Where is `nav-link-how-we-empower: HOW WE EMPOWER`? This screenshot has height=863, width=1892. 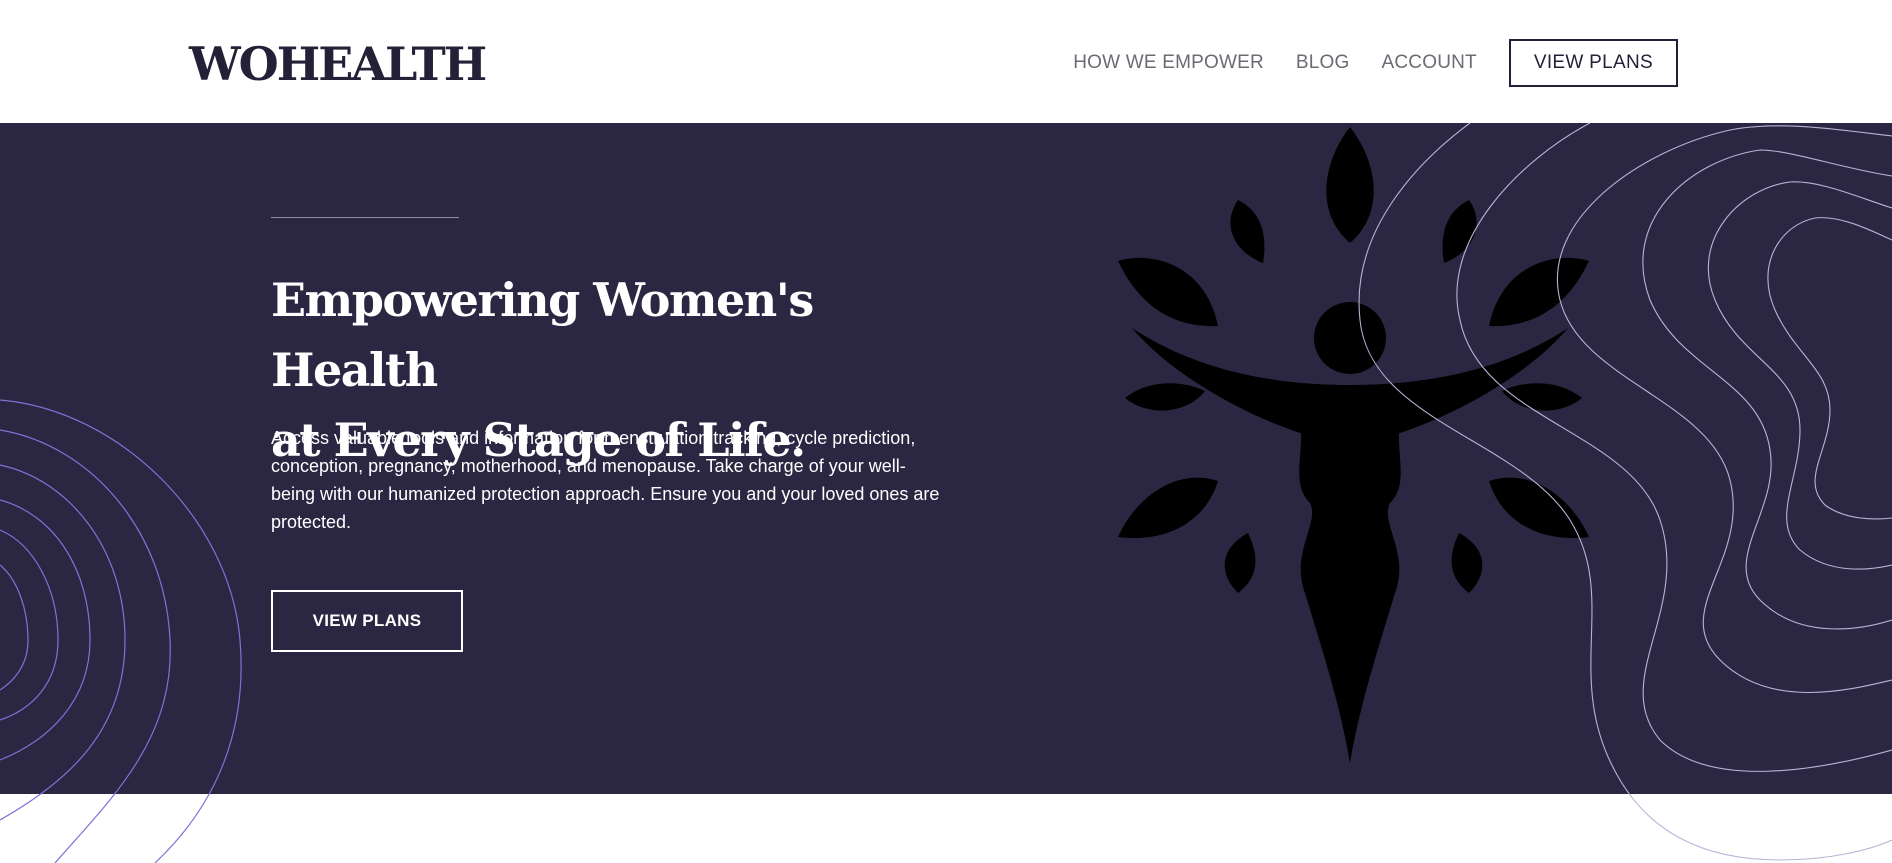
nav-link-how-we-empower: HOW WE EMPOWER is located at coordinates (1168, 63).